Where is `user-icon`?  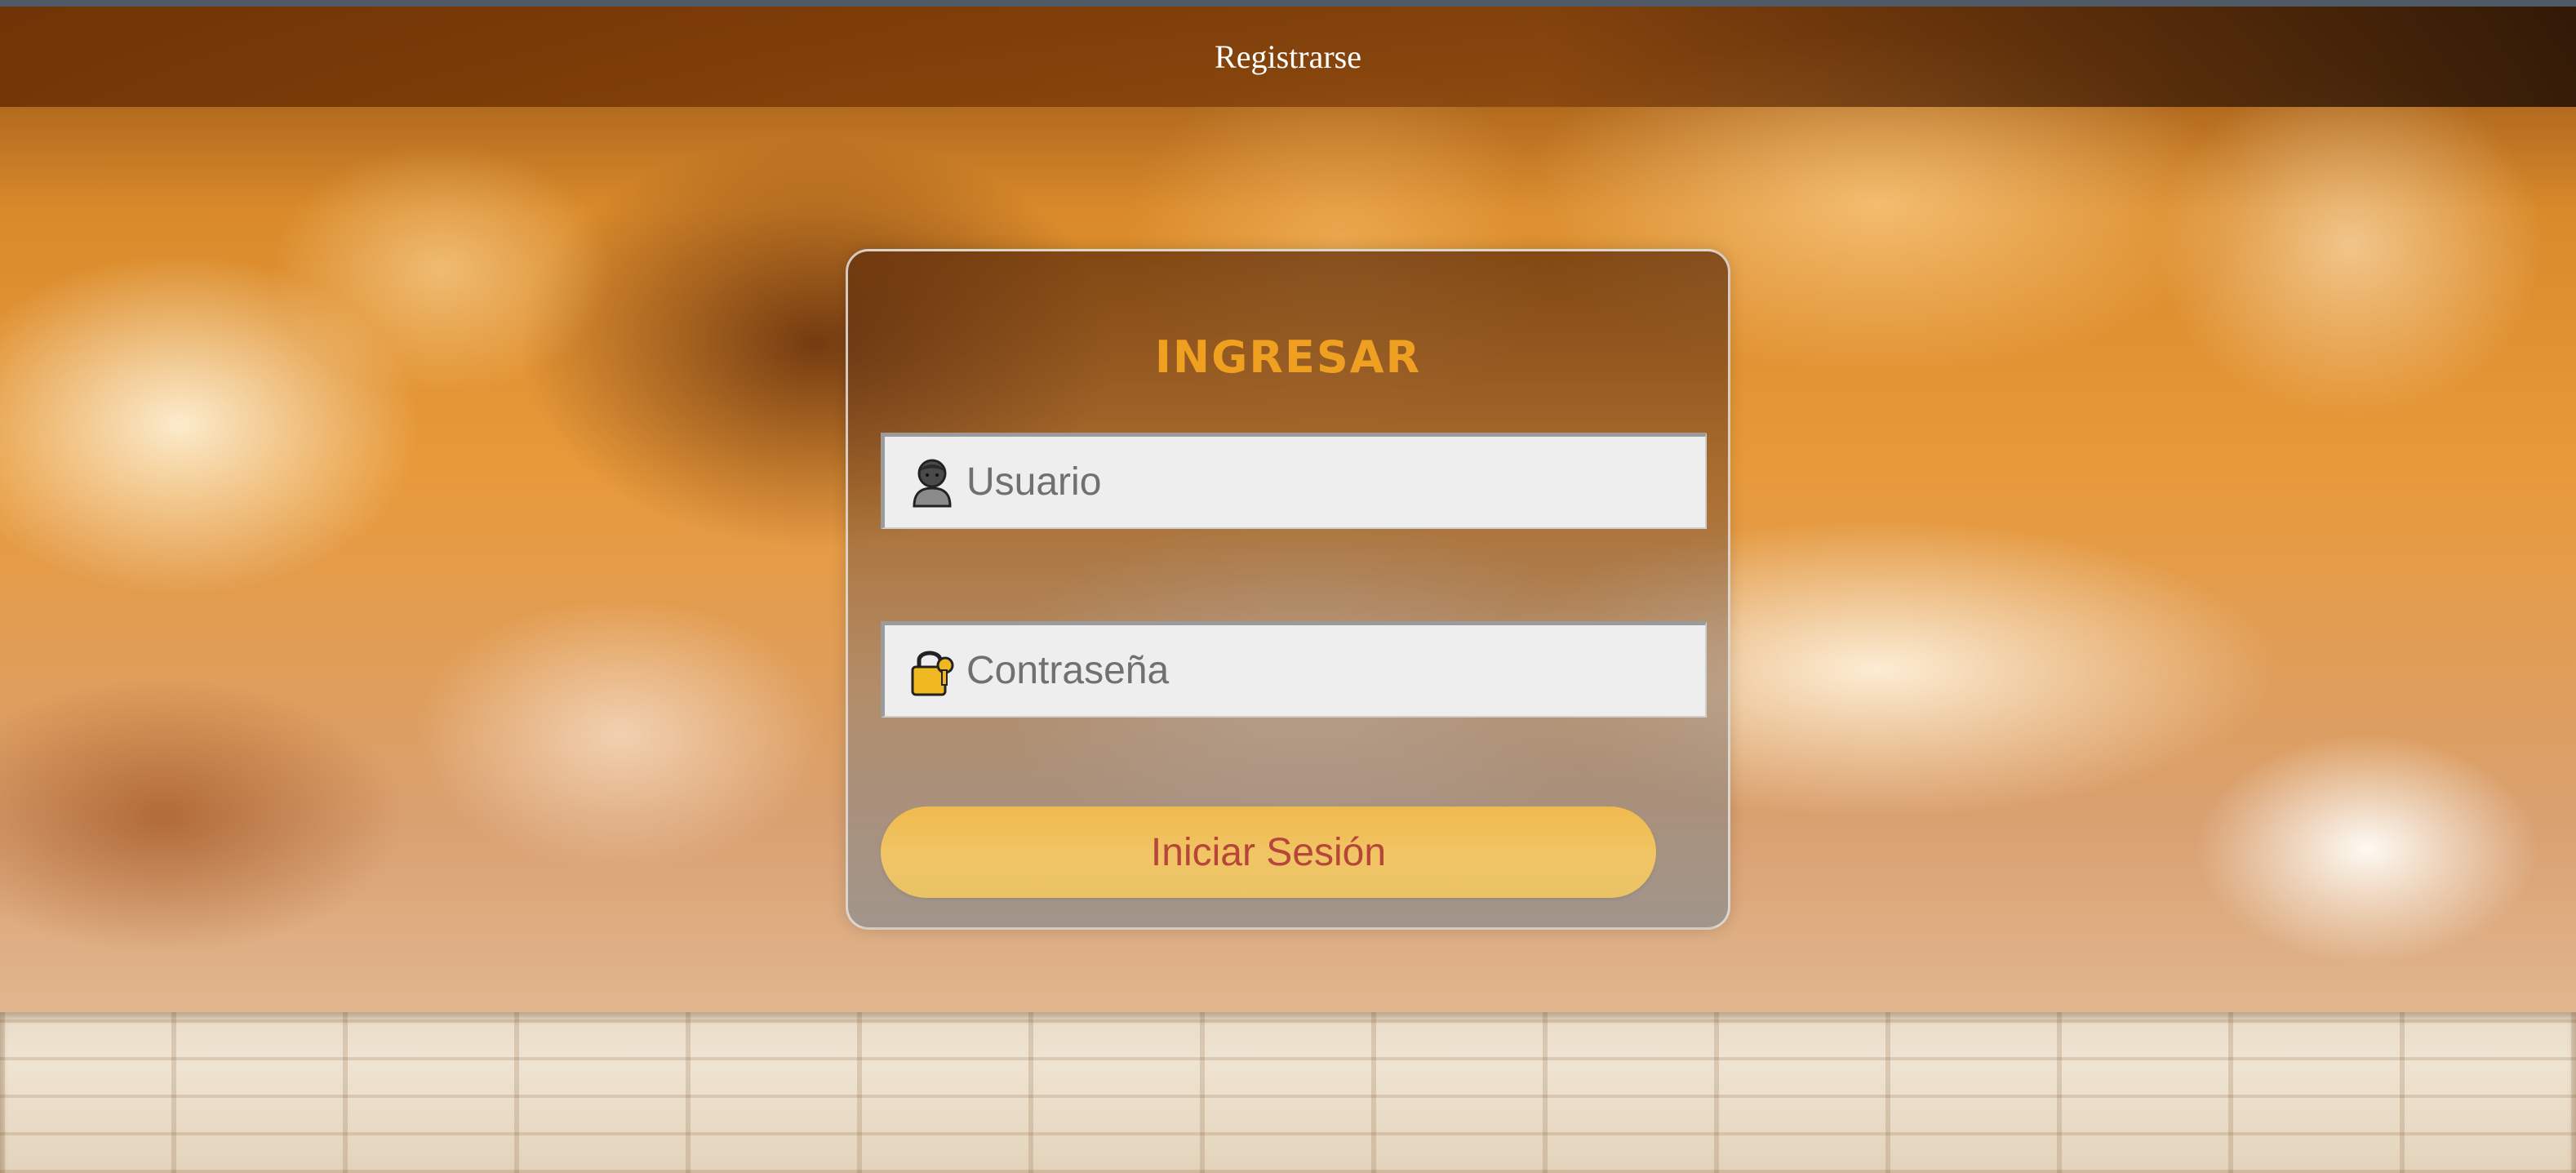 user-icon is located at coordinates (932, 482).